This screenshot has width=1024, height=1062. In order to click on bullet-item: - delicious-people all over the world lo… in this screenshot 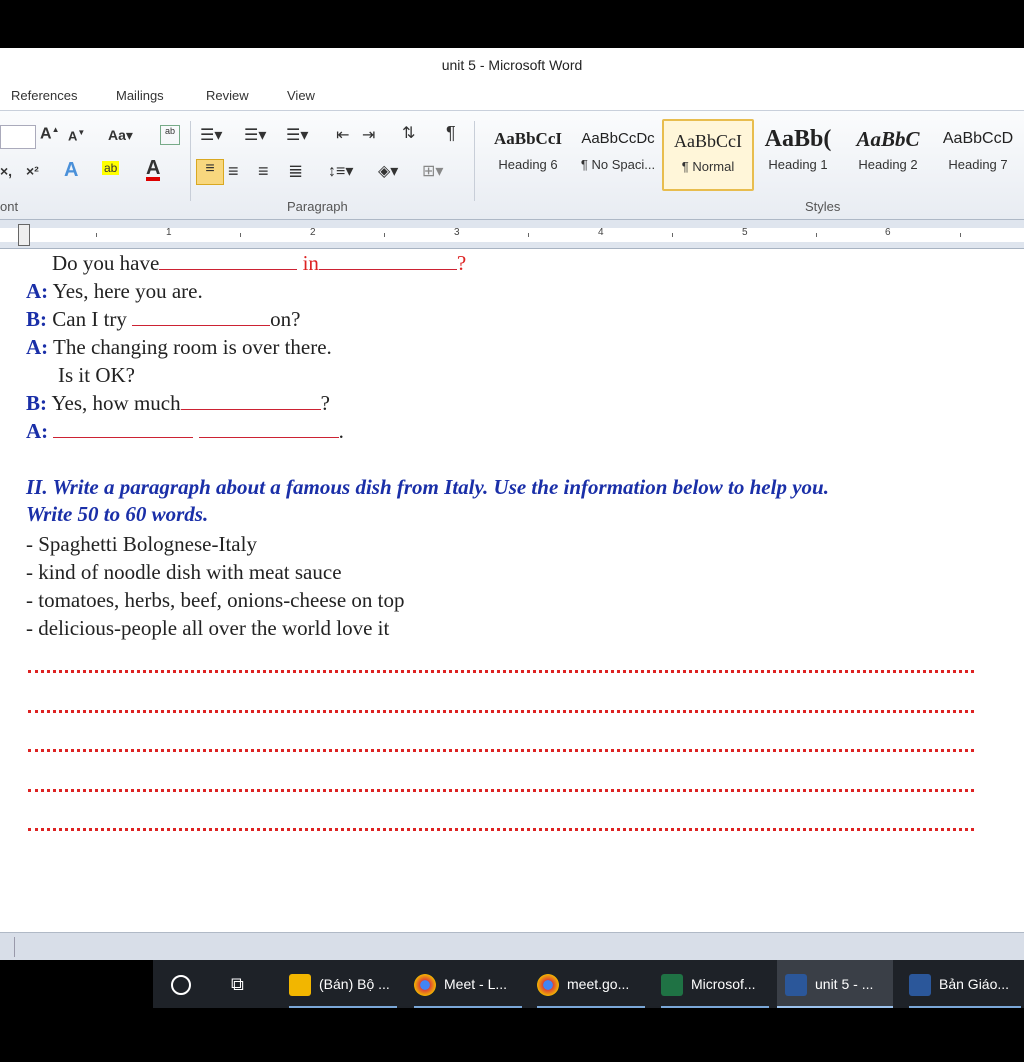, I will do `click(208, 628)`.